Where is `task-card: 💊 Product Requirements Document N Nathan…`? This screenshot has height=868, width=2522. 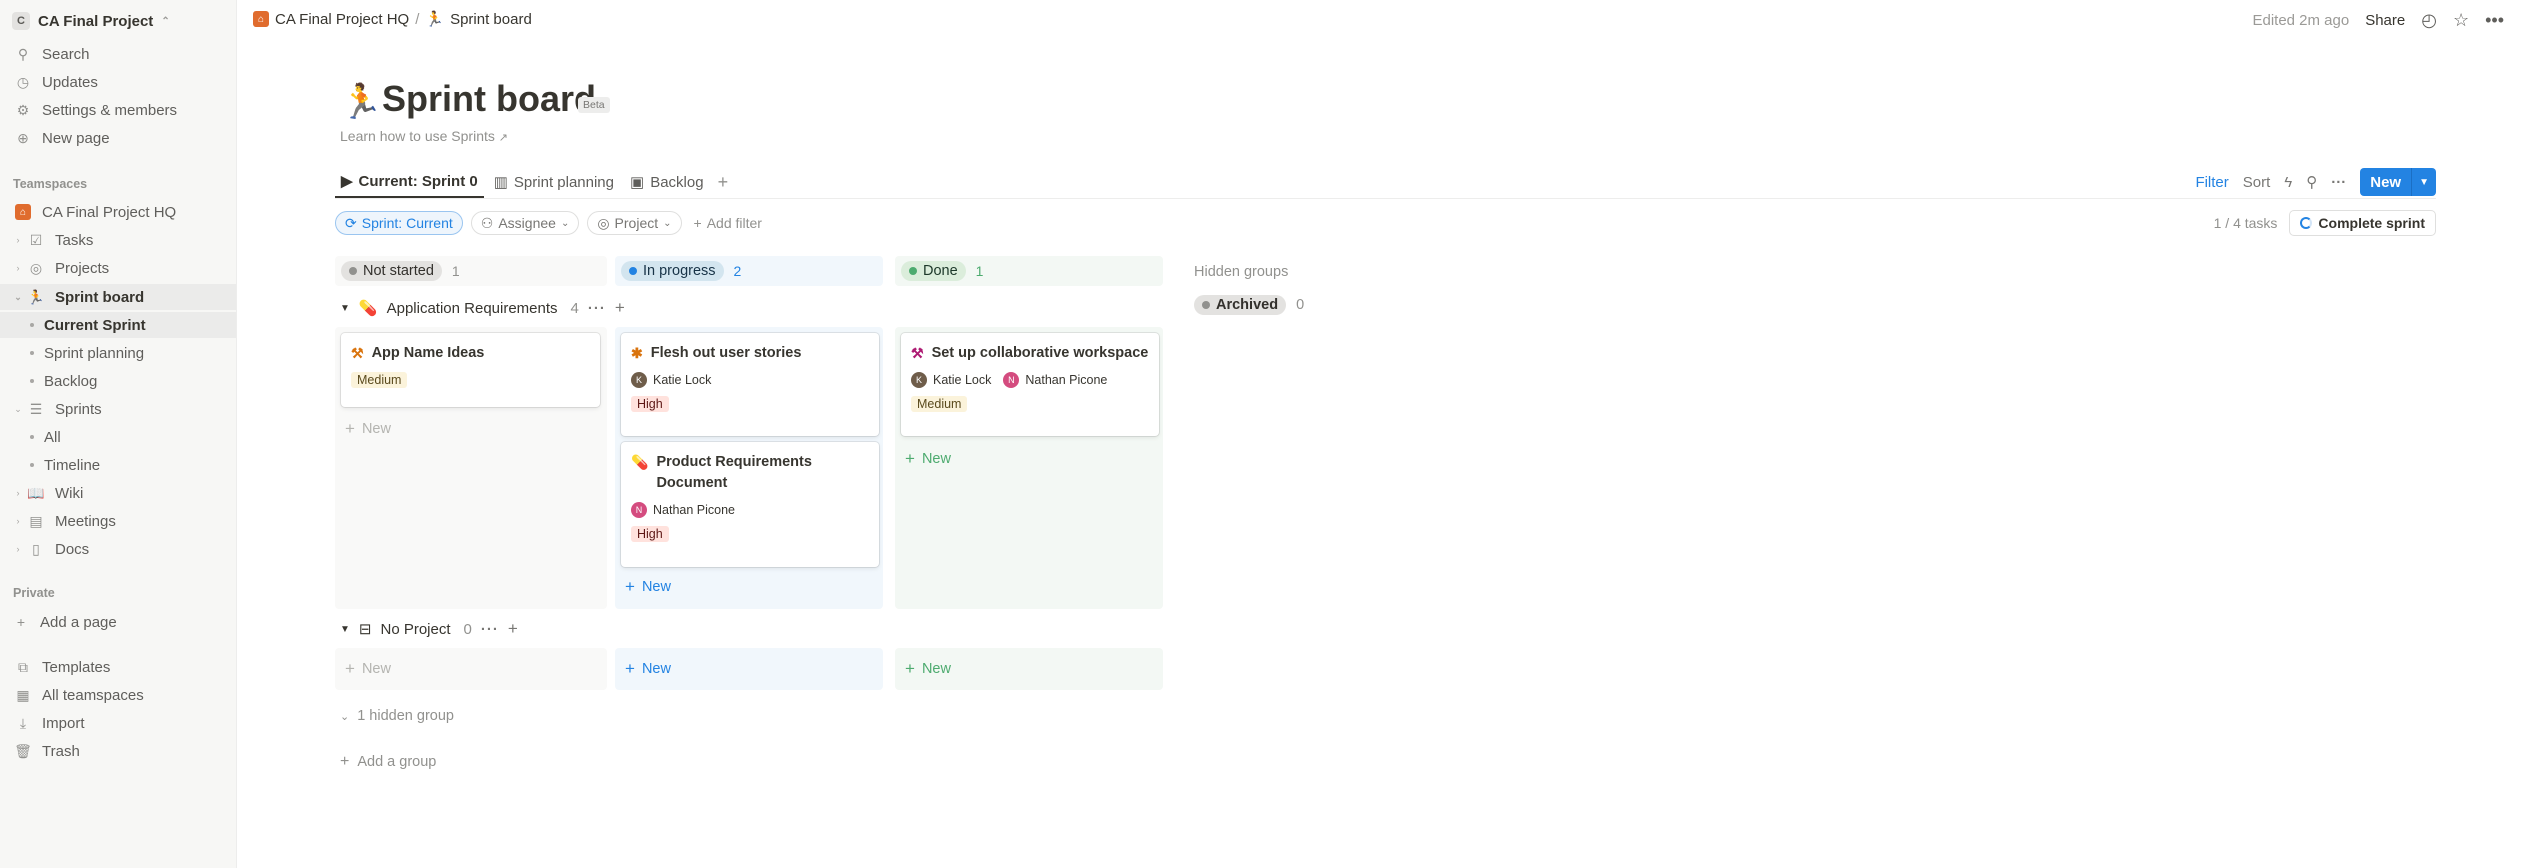
task-card: 💊 Product Requirements Document N Nathan… is located at coordinates (750, 504).